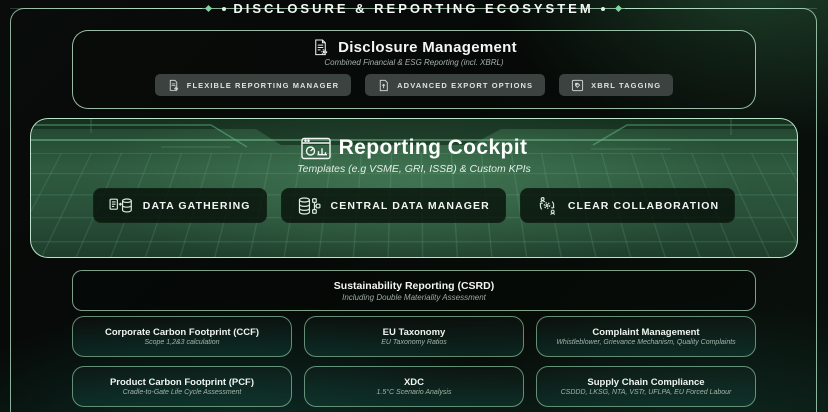 The width and height of the screenshot is (828, 412). Describe the element at coordinates (414, 297) in the screenshot. I see `csrd-subtitle: Including Double Materiality Assessment` at that location.